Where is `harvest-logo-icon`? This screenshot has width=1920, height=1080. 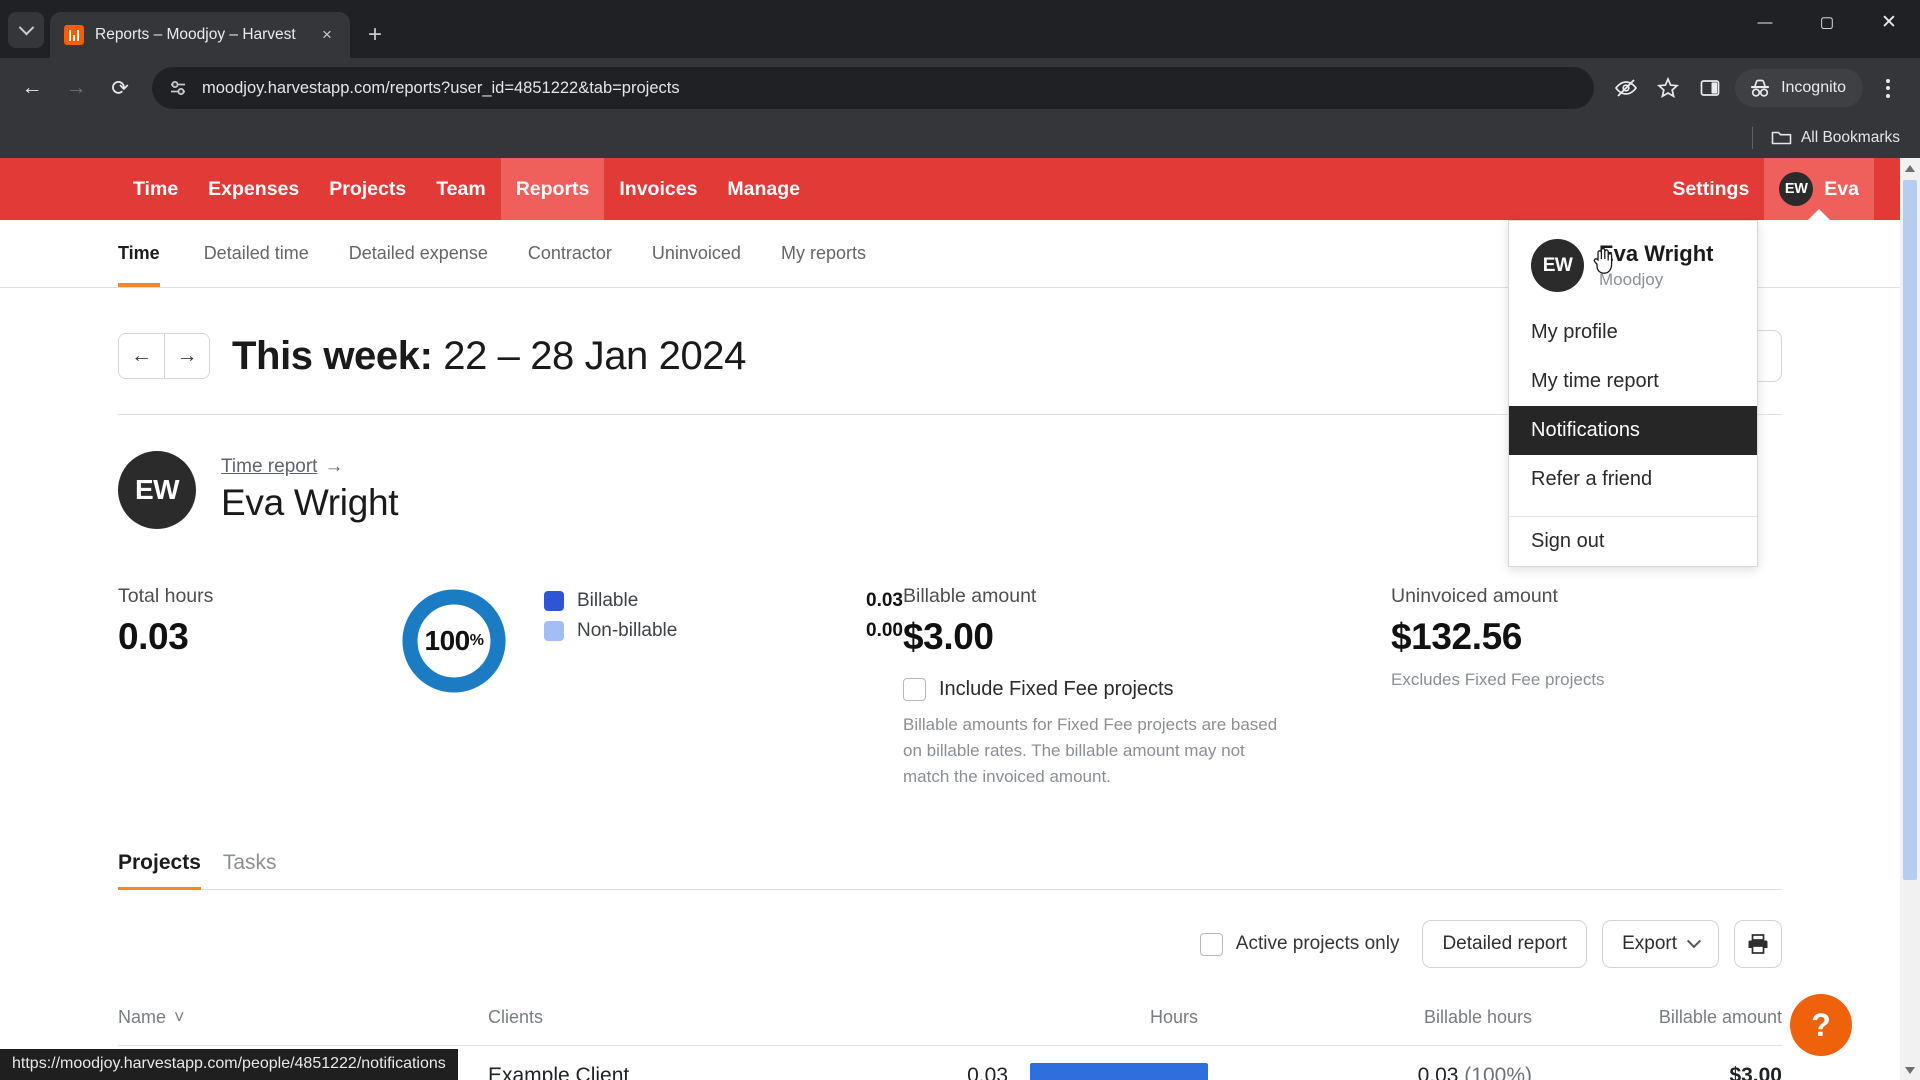
harvest-logo-icon is located at coordinates (74, 35).